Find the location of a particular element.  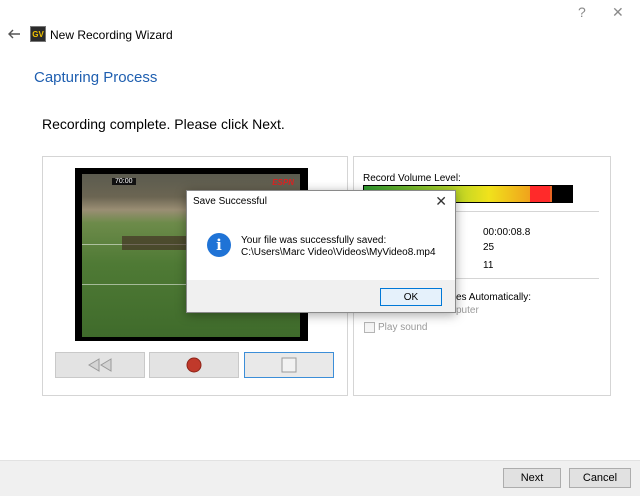

scoreboard: 70:00 is located at coordinates (124, 181).